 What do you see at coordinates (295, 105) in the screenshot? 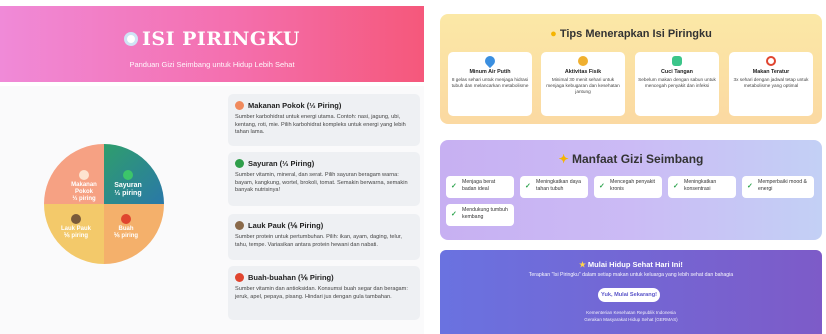
I see `card-title: Makanan Pokok (⅓ Piring)` at bounding box center [295, 105].